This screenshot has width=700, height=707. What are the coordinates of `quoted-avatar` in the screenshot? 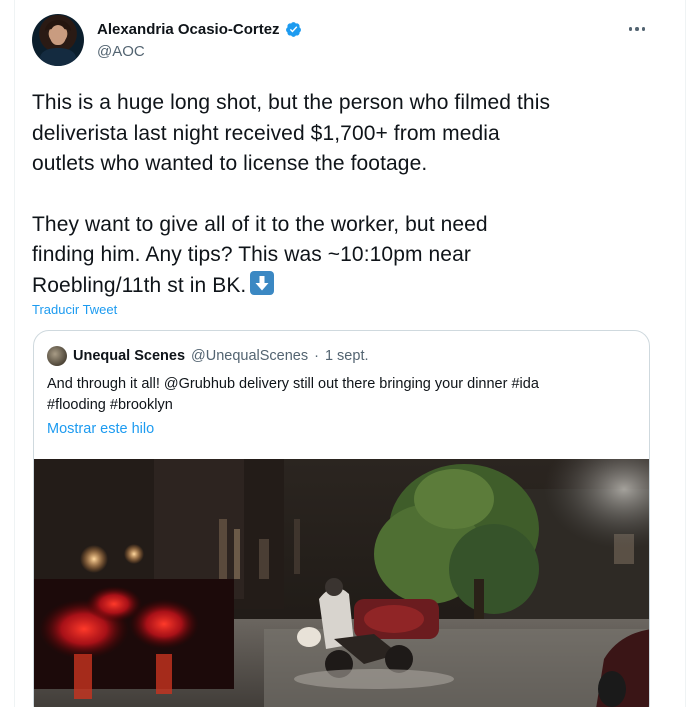 It's located at (57, 356).